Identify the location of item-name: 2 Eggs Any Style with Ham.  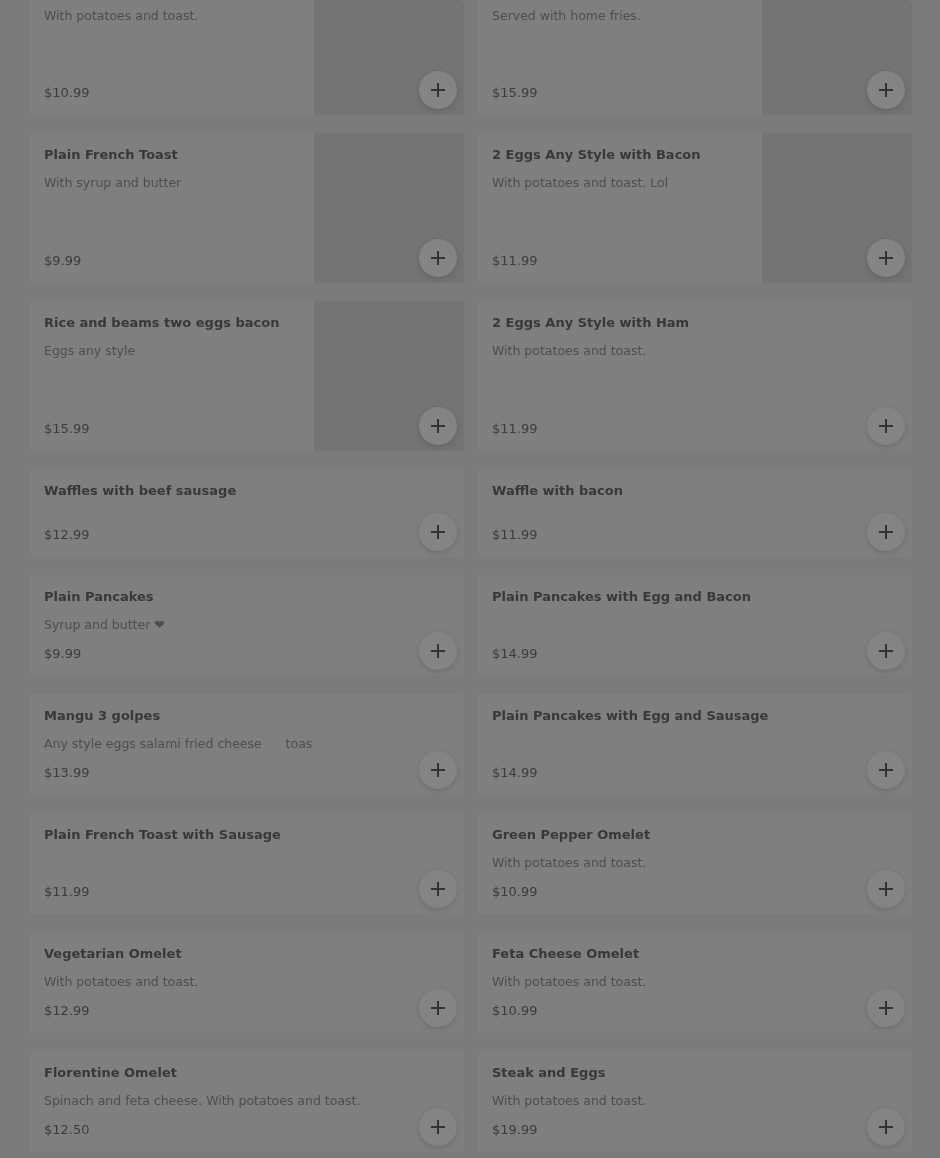
(591, 323).